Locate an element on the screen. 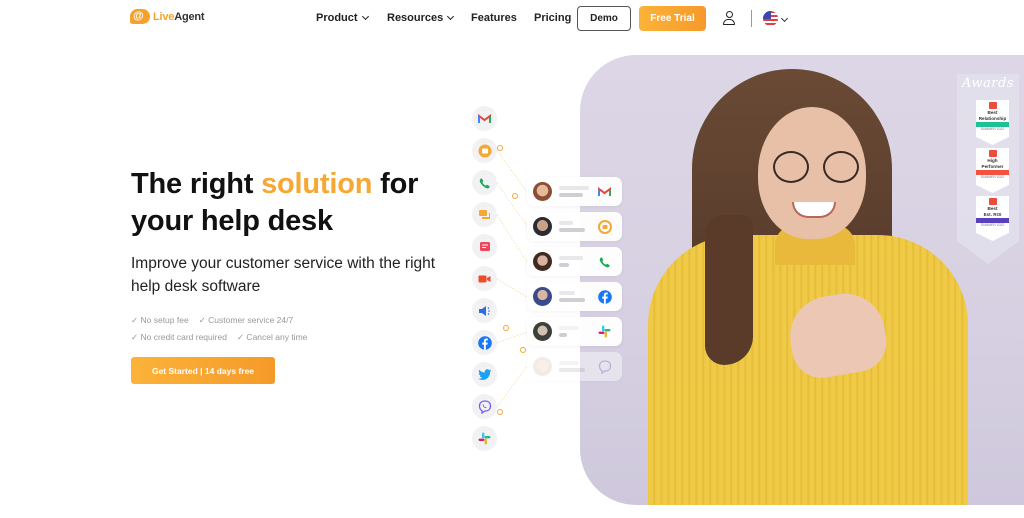 Image resolution: width=1024 pixels, height=518 pixels. channel-twitter is located at coordinates (484, 374).